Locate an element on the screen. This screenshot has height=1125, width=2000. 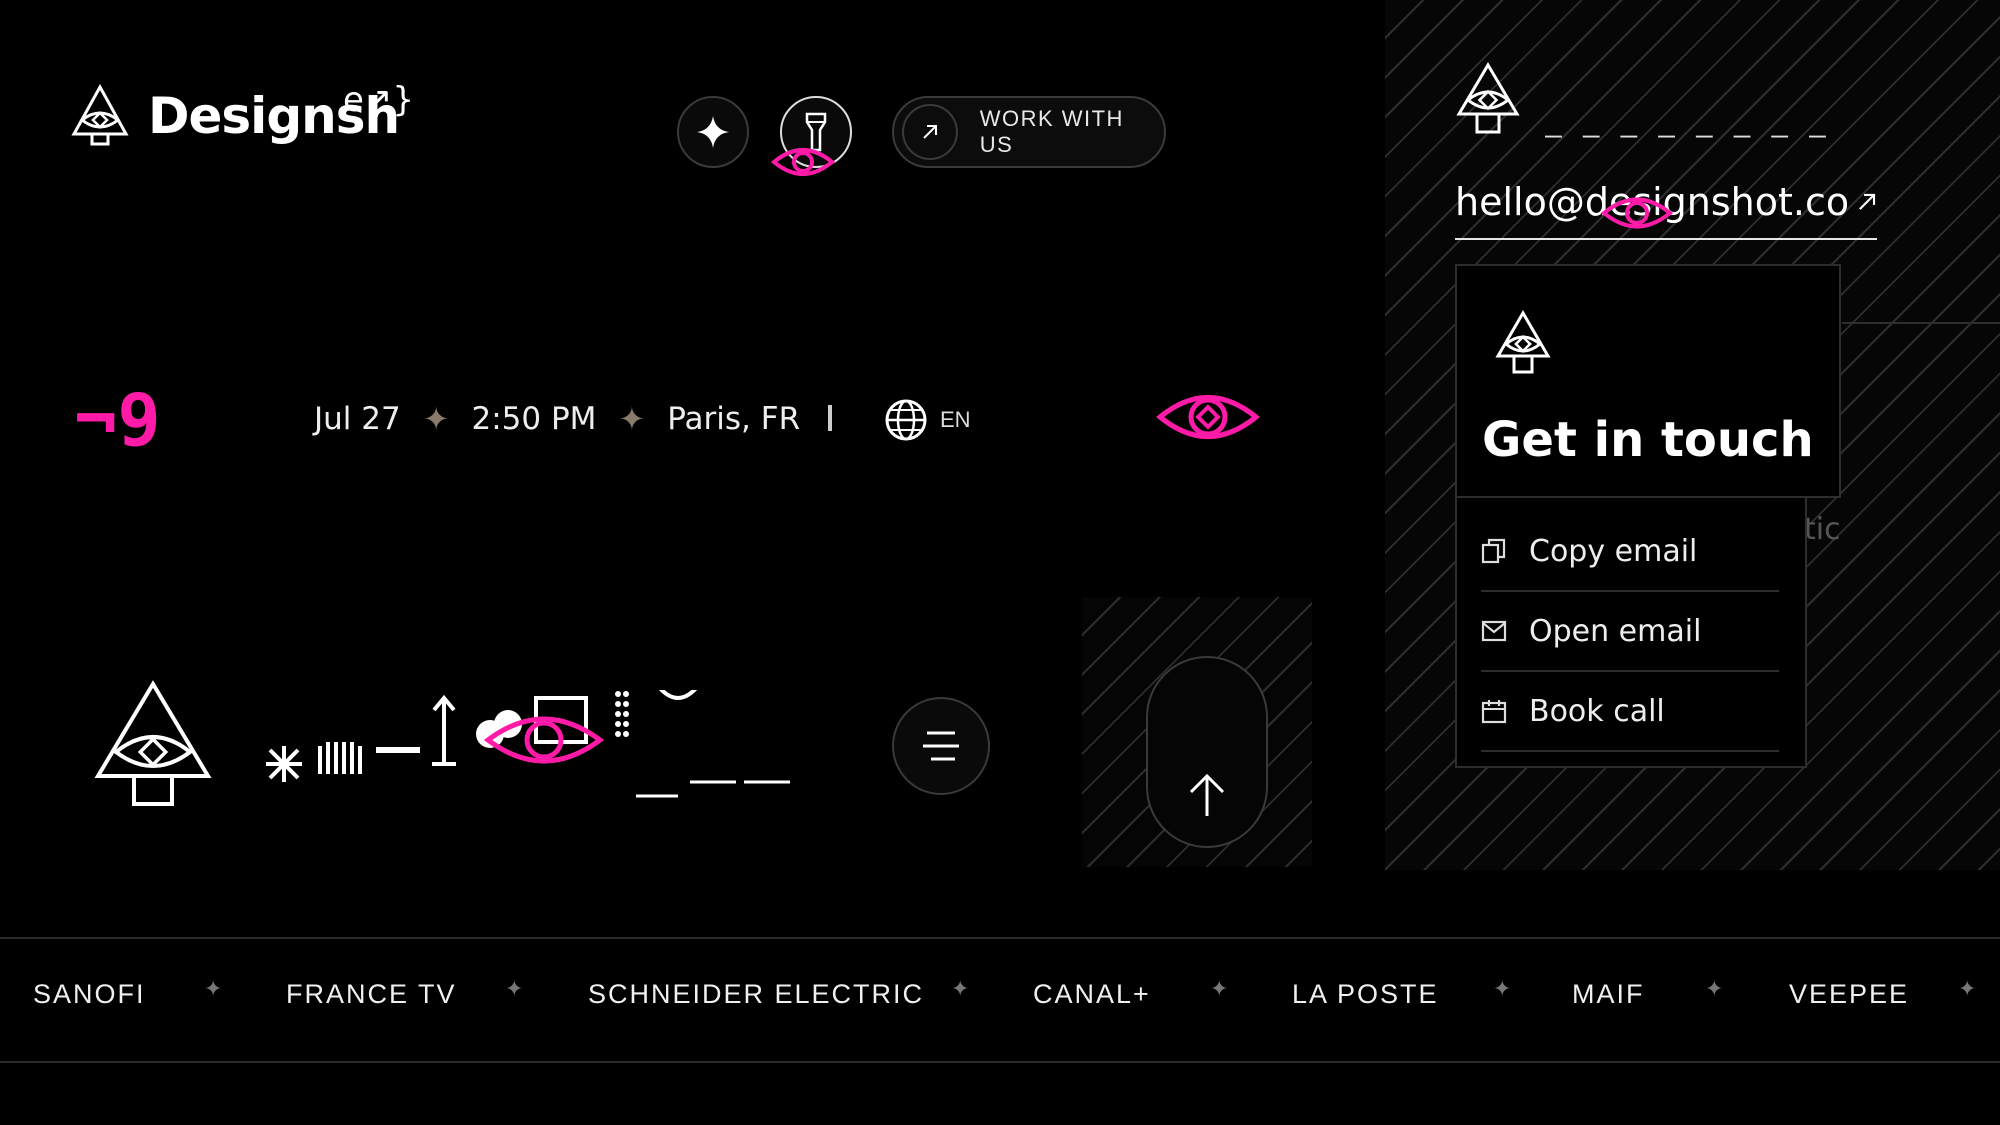
language-label: EN is located at coordinates (955, 419).